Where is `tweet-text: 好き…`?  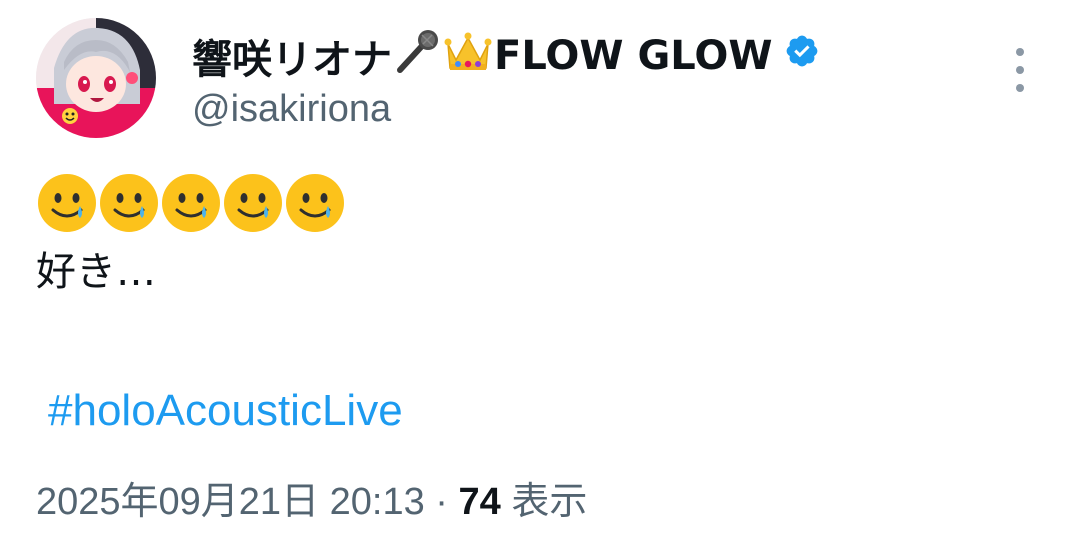
tweet-text: 好き… is located at coordinates (96, 272).